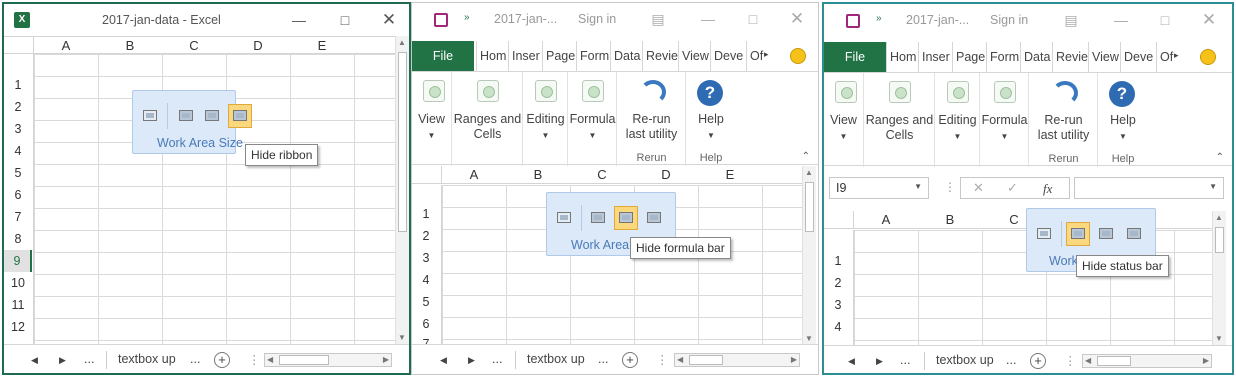 Image resolution: width=1236 pixels, height=379 pixels. I want to click on add-sheet-icon: +, so click(1038, 361).